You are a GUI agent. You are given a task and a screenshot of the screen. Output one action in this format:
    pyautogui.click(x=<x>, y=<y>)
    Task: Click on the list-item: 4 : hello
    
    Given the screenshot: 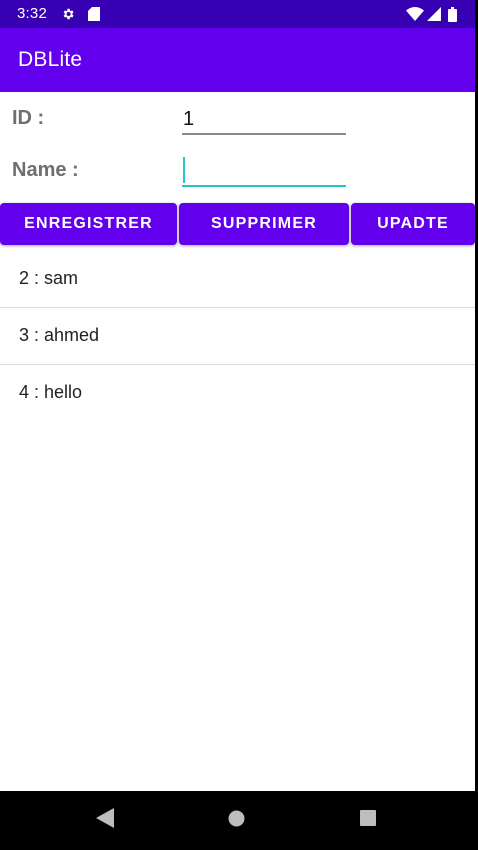 What is the action you would take?
    pyautogui.click(x=237, y=394)
    